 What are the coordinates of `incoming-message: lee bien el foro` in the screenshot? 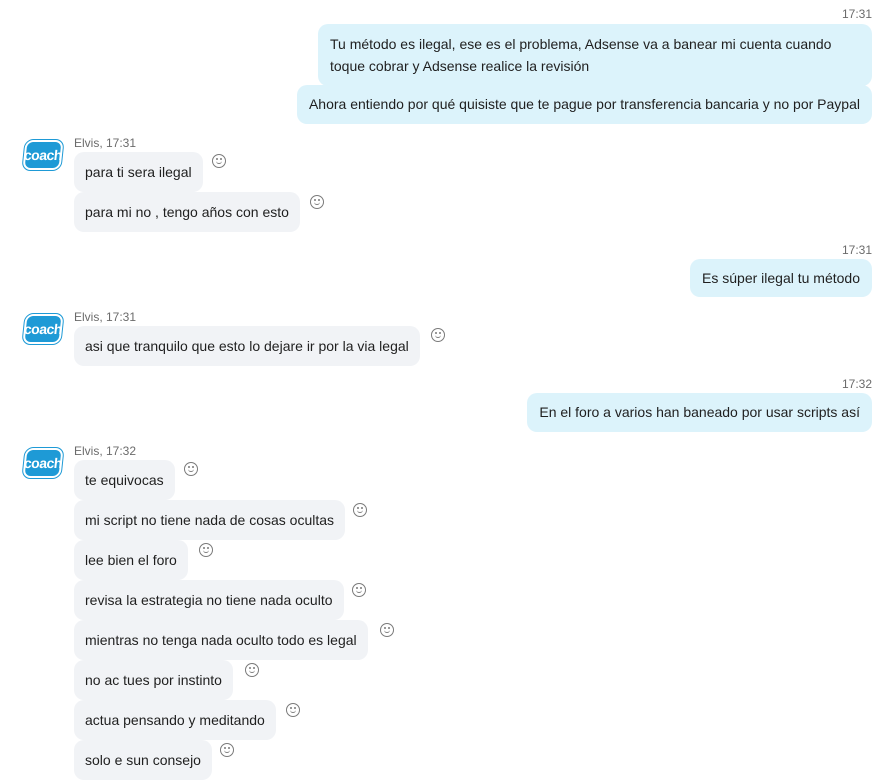 It's located at (131, 560).